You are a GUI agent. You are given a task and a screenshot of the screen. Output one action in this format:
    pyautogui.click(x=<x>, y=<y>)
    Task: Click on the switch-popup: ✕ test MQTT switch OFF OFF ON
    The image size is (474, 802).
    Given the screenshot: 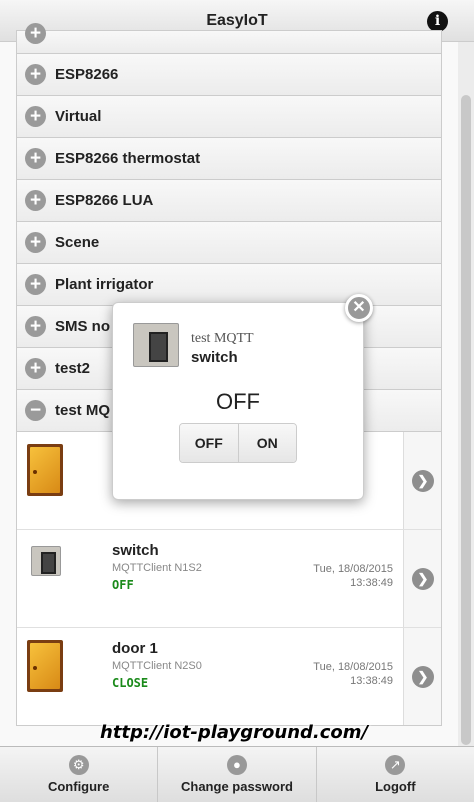 What is the action you would take?
    pyautogui.click(x=242, y=397)
    